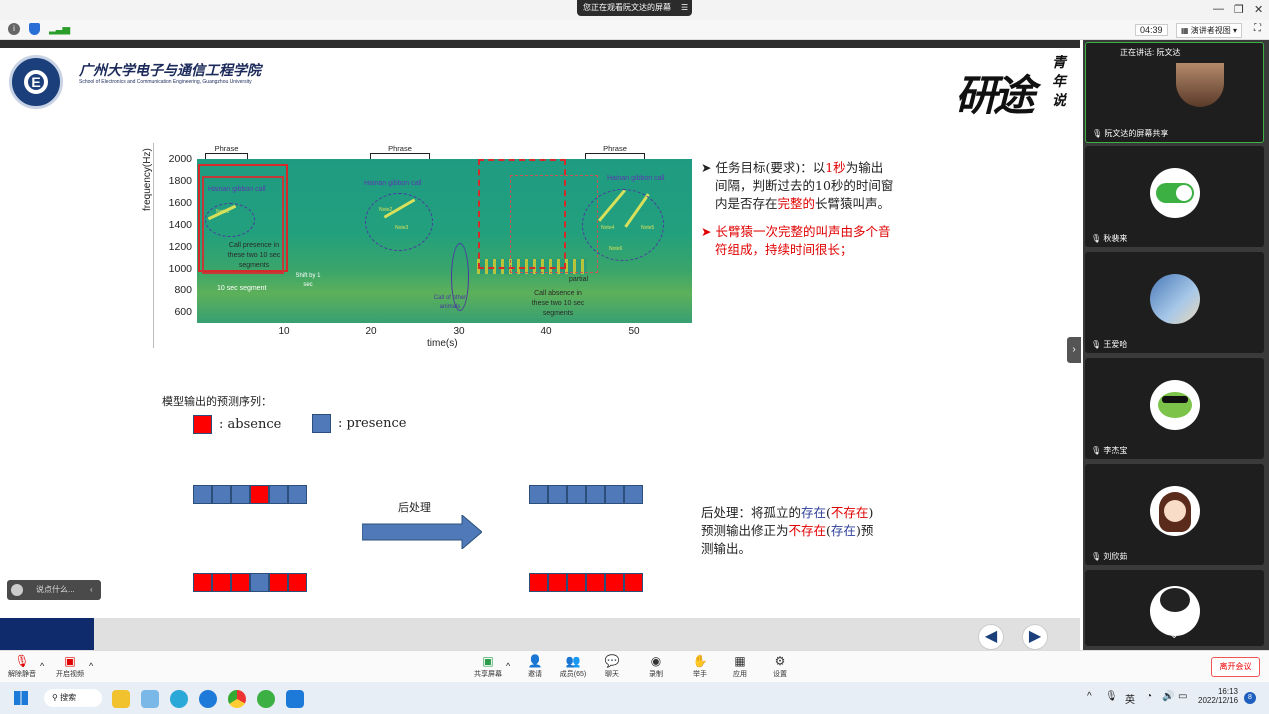 This screenshot has width=1269, height=714. What do you see at coordinates (634, 30) in the screenshot?
I see `meeting-info-bar: i ▂▃▅ 04:39 ▦ 演讲者视图 ▾ ⛶` at bounding box center [634, 30].